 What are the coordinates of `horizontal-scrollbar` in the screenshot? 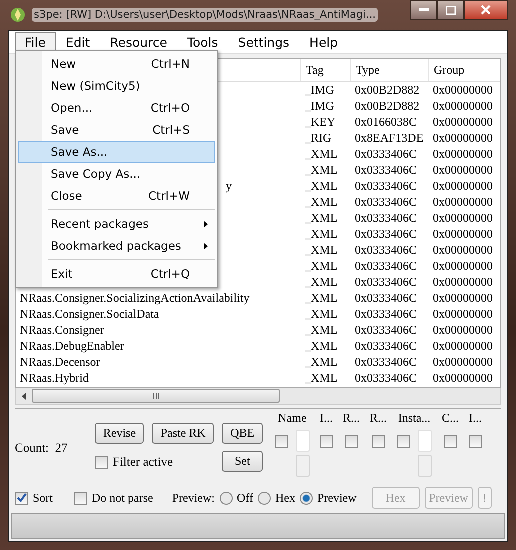 It's located at (258, 396).